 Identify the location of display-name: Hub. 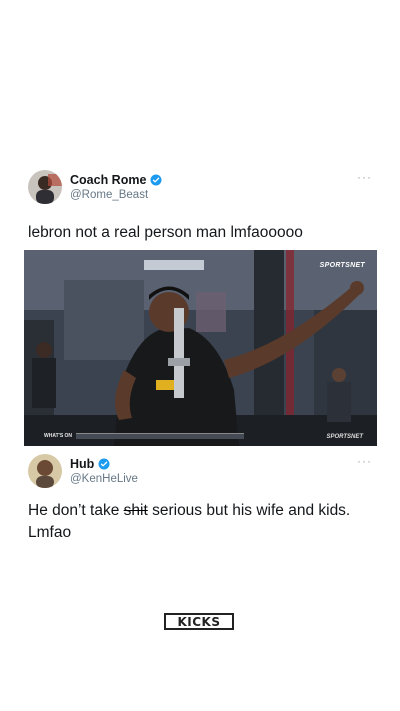
(82, 464).